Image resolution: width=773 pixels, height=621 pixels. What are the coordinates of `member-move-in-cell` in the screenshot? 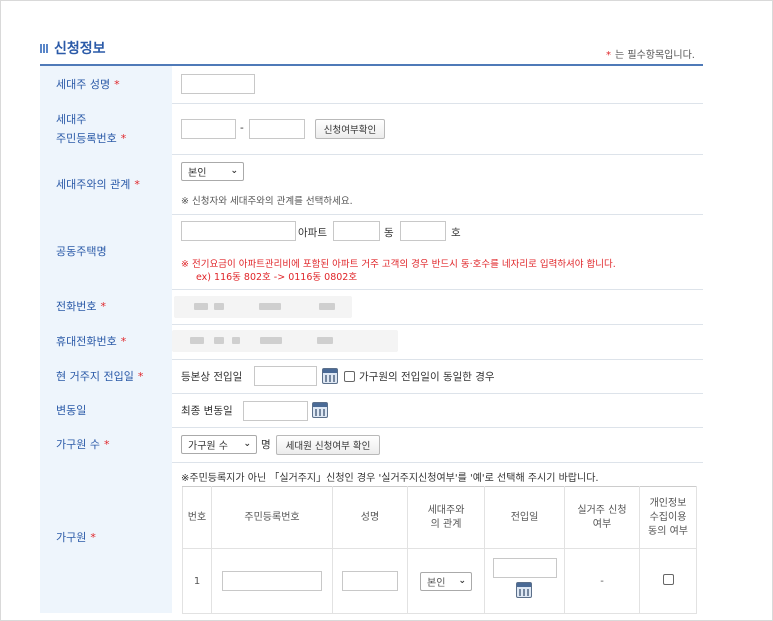 It's located at (524, 581).